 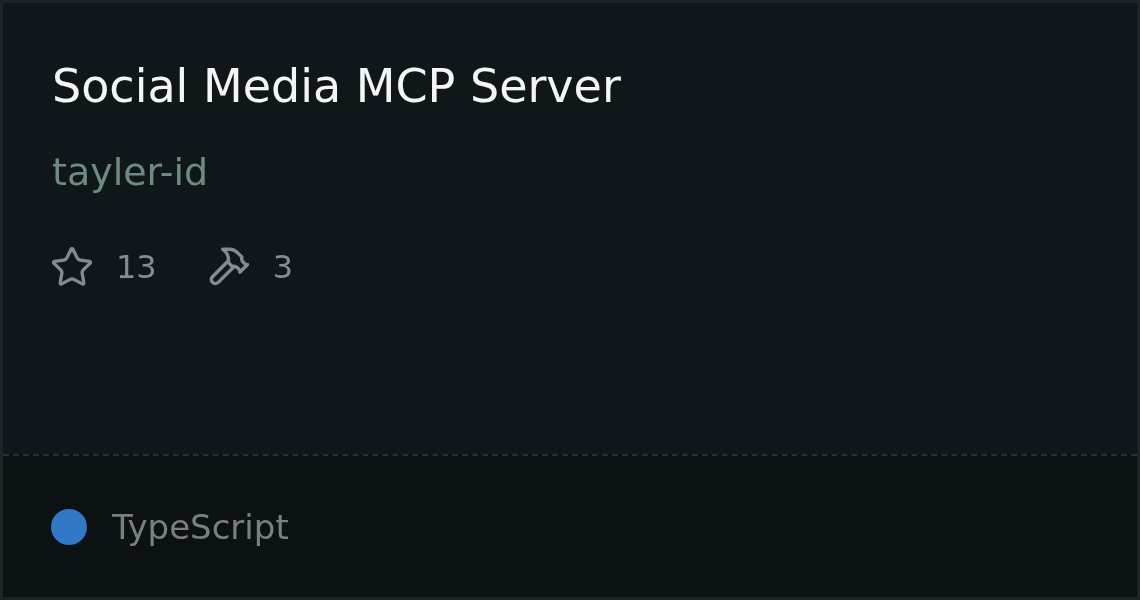 I want to click on card-title: Social Media MCP Server, so click(x=336, y=86).